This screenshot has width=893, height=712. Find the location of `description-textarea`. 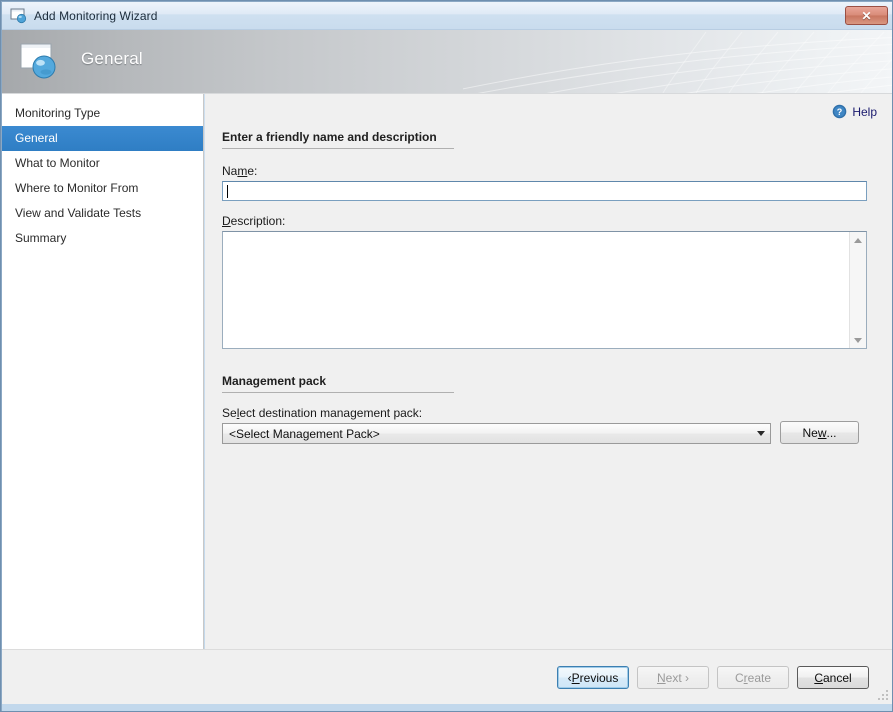

description-textarea is located at coordinates (544, 290).